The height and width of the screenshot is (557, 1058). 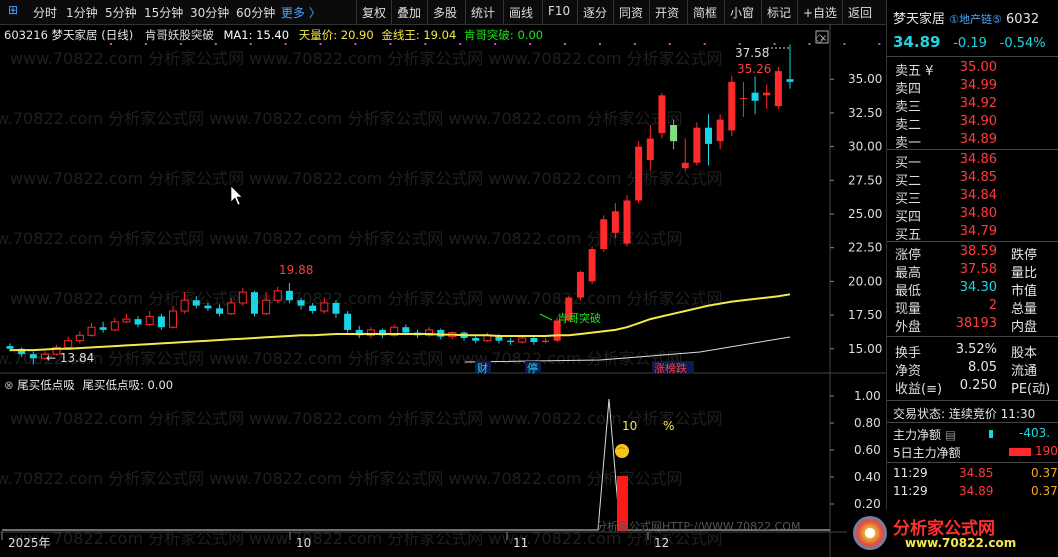 What do you see at coordinates (919, 19) in the screenshot?
I see `stock-name: 梦天家居` at bounding box center [919, 19].